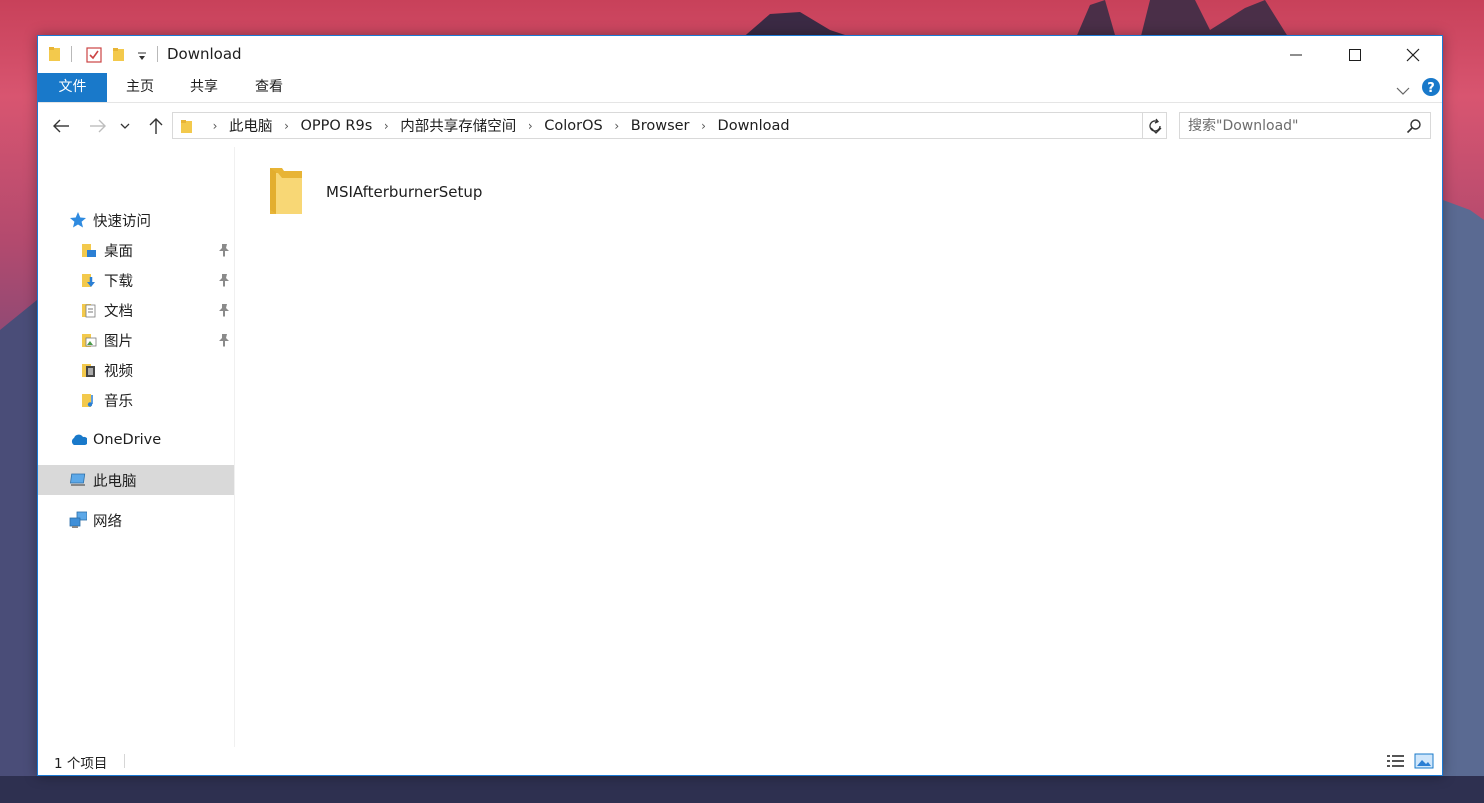  What do you see at coordinates (118, 371) in the screenshot?
I see `nav-label: 视频` at bounding box center [118, 371].